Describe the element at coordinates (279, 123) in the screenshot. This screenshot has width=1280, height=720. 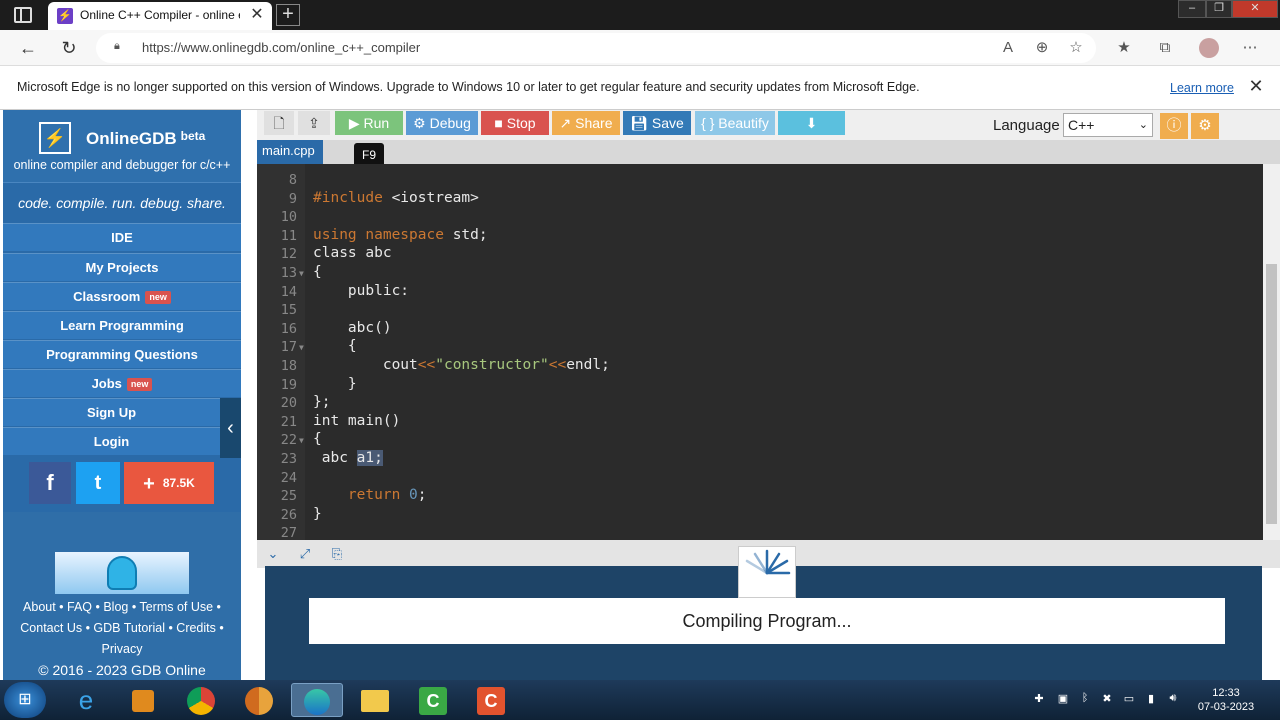
I see `new-file-icon: 🗋︎` at that location.